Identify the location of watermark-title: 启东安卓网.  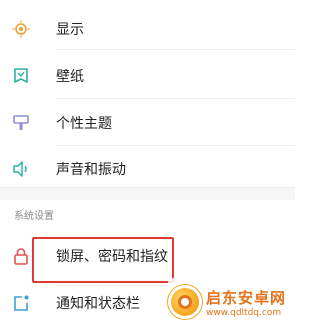
(246, 297).